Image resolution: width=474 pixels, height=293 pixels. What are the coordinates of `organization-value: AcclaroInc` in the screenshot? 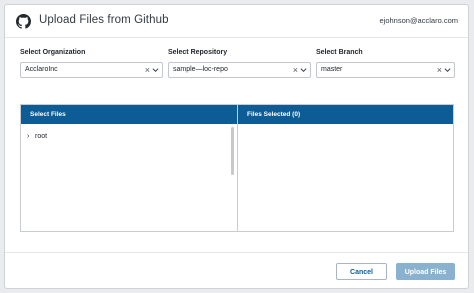 It's located at (41, 69).